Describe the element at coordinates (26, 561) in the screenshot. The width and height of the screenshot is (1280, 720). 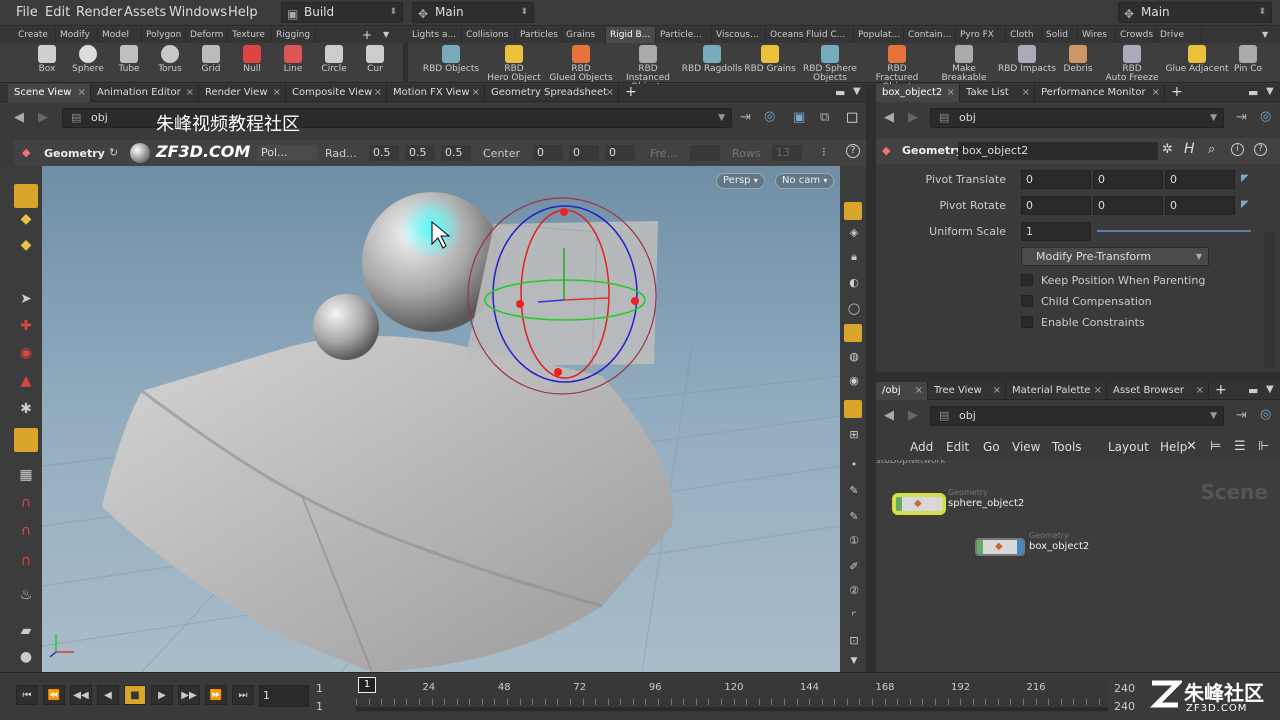
I see `magnet3-tool-icon: ∩` at that location.